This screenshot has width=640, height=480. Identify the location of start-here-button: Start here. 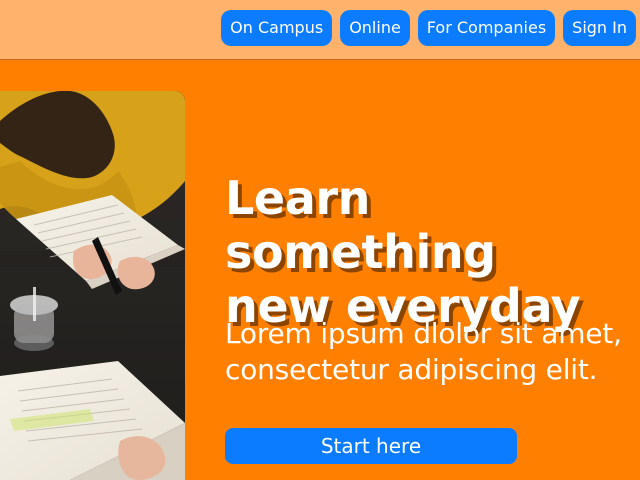
(371, 446).